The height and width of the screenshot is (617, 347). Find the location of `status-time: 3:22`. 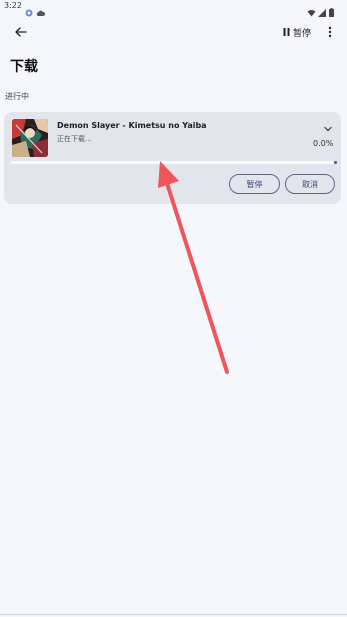

status-time: 3:22 is located at coordinates (13, 5).